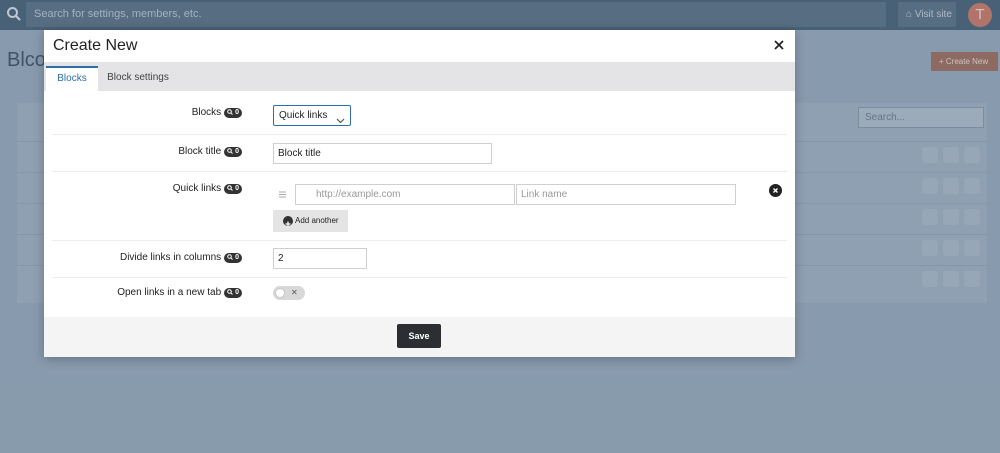 The width and height of the screenshot is (1000, 453). I want to click on form-row-columns: Divide links in columns 0 2, so click(419, 259).